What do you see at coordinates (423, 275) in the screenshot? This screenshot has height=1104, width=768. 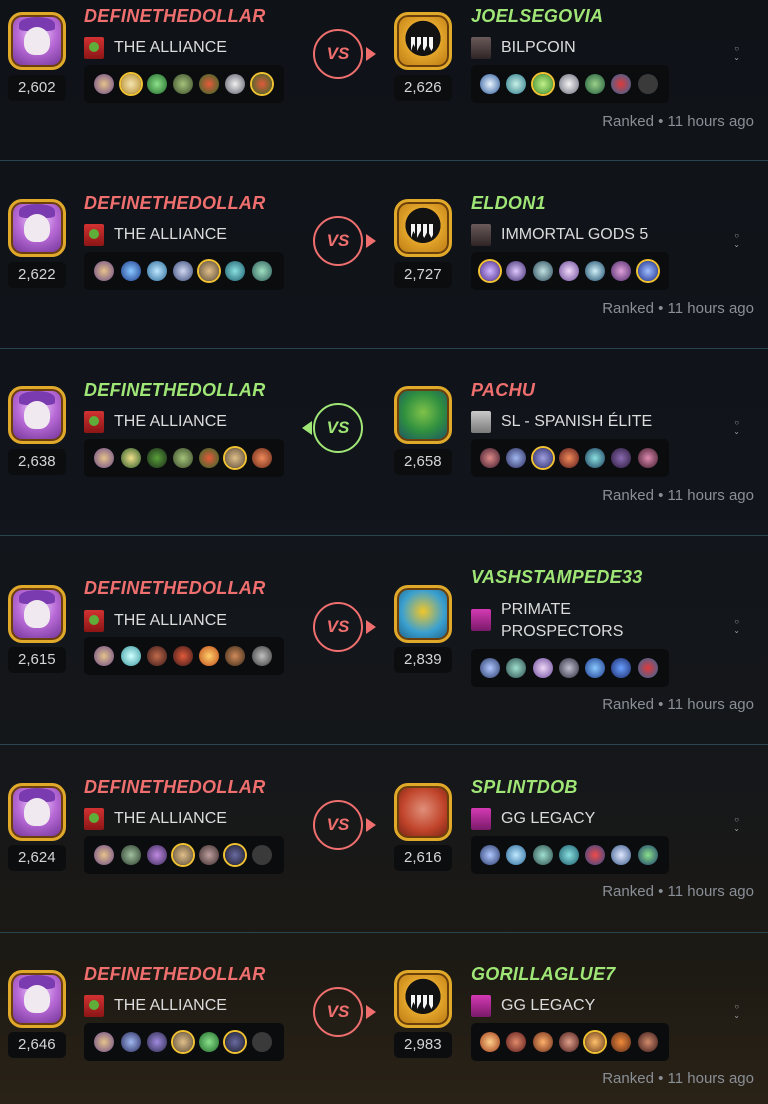 I see `opponent-rating: 2,727` at bounding box center [423, 275].